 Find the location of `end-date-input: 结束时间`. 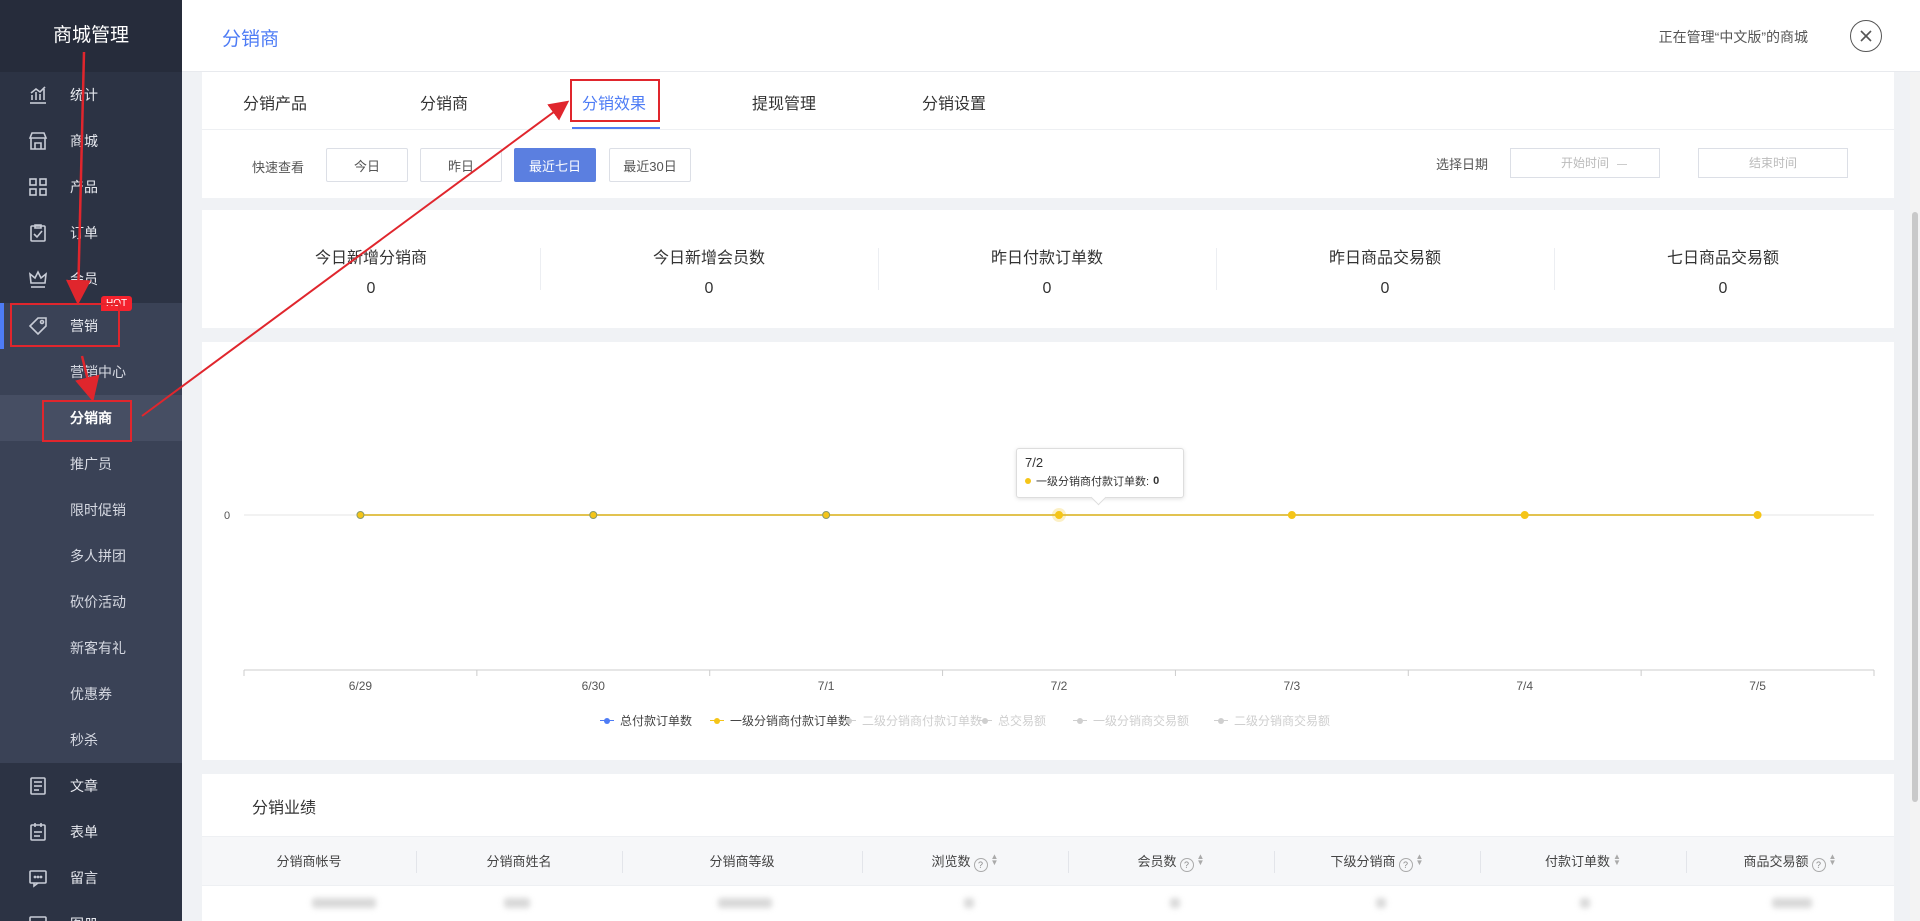

end-date-input: 结束时间 is located at coordinates (1773, 163).